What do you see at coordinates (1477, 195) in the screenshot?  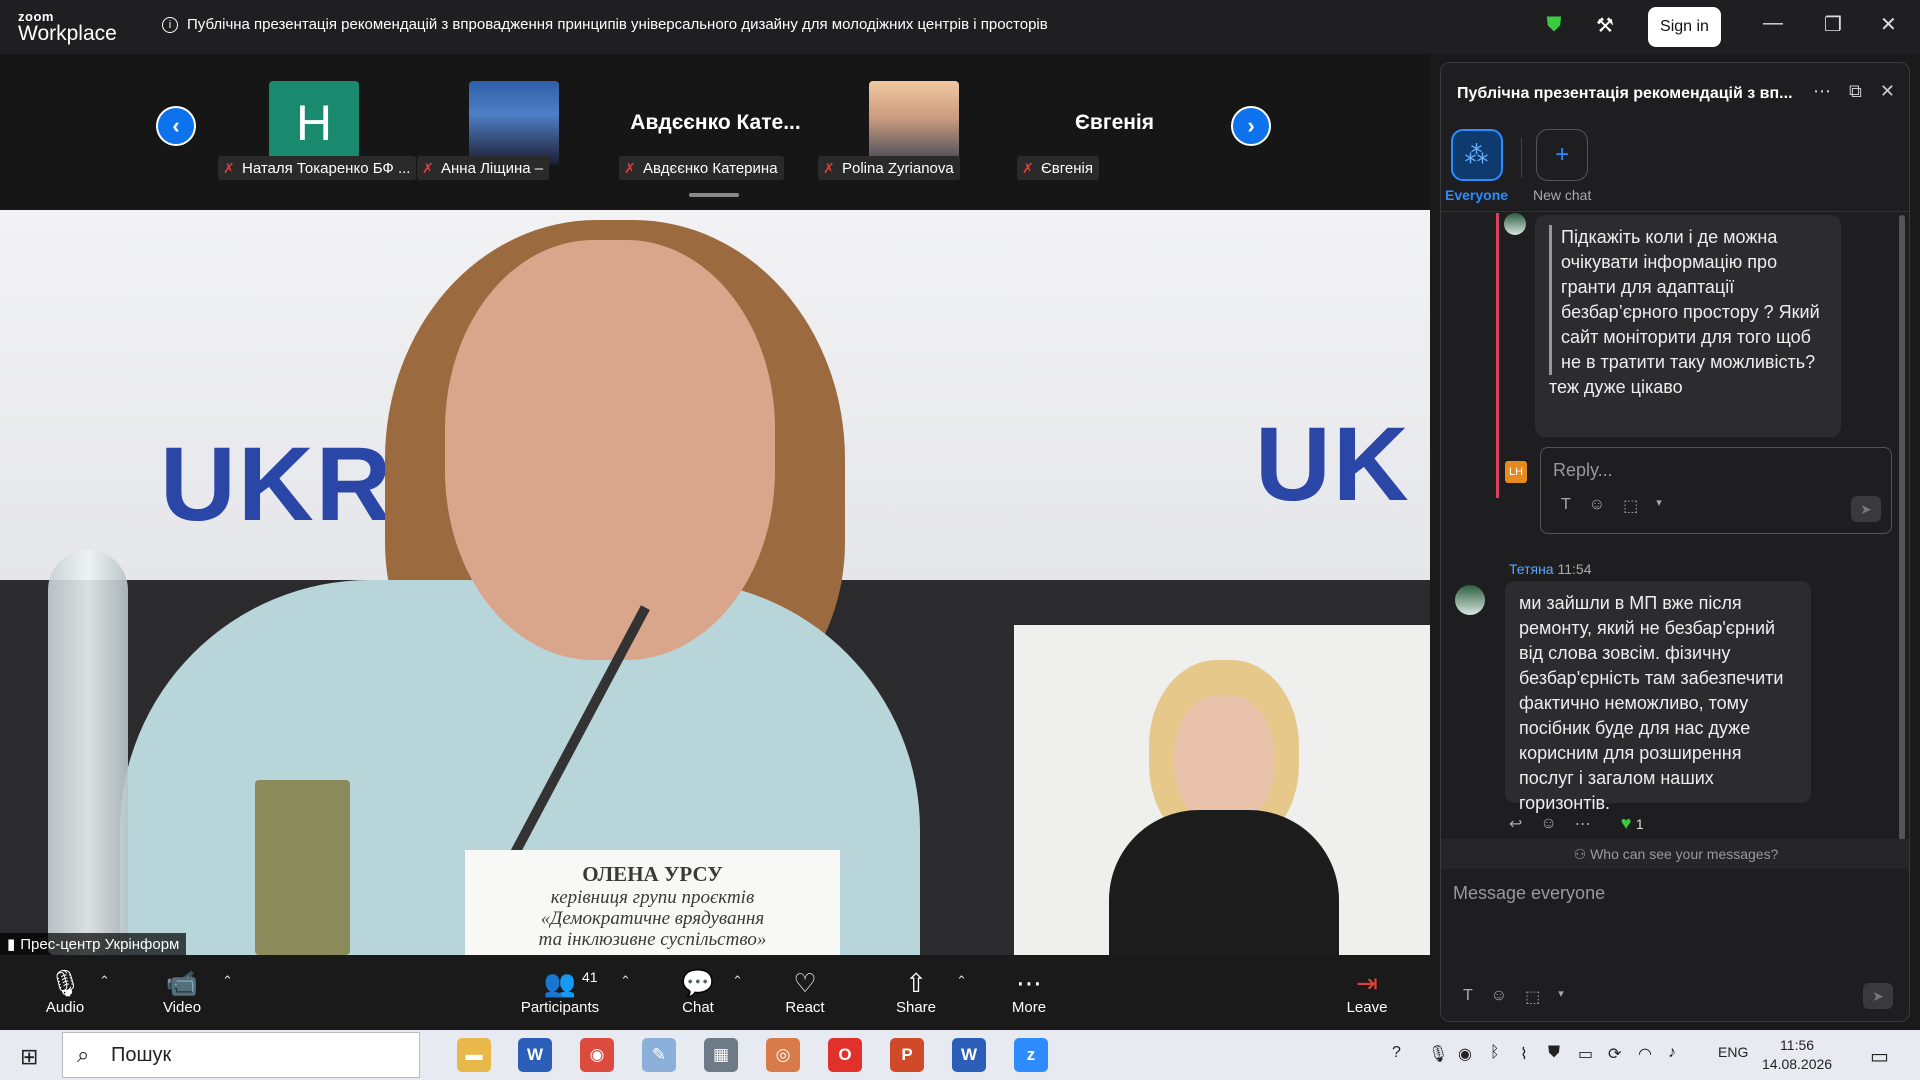 I see `everyone-label: Everyone` at bounding box center [1477, 195].